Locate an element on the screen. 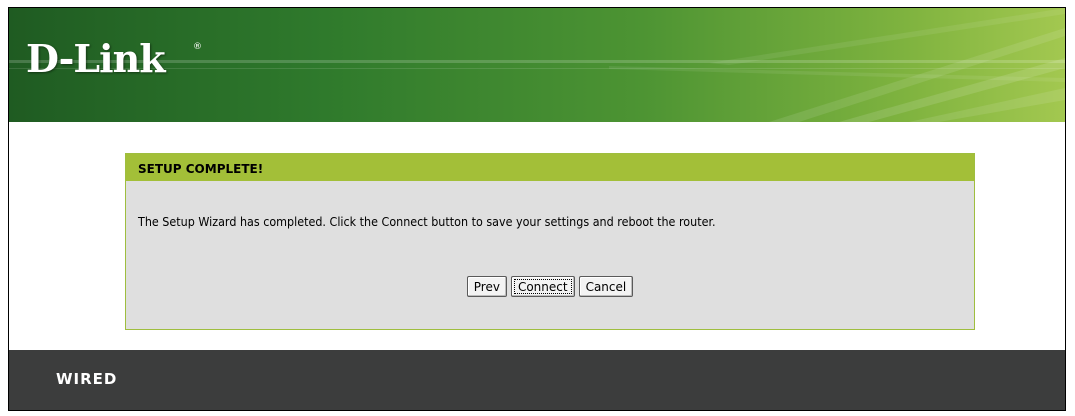  registered-mark: ® is located at coordinates (197, 47).